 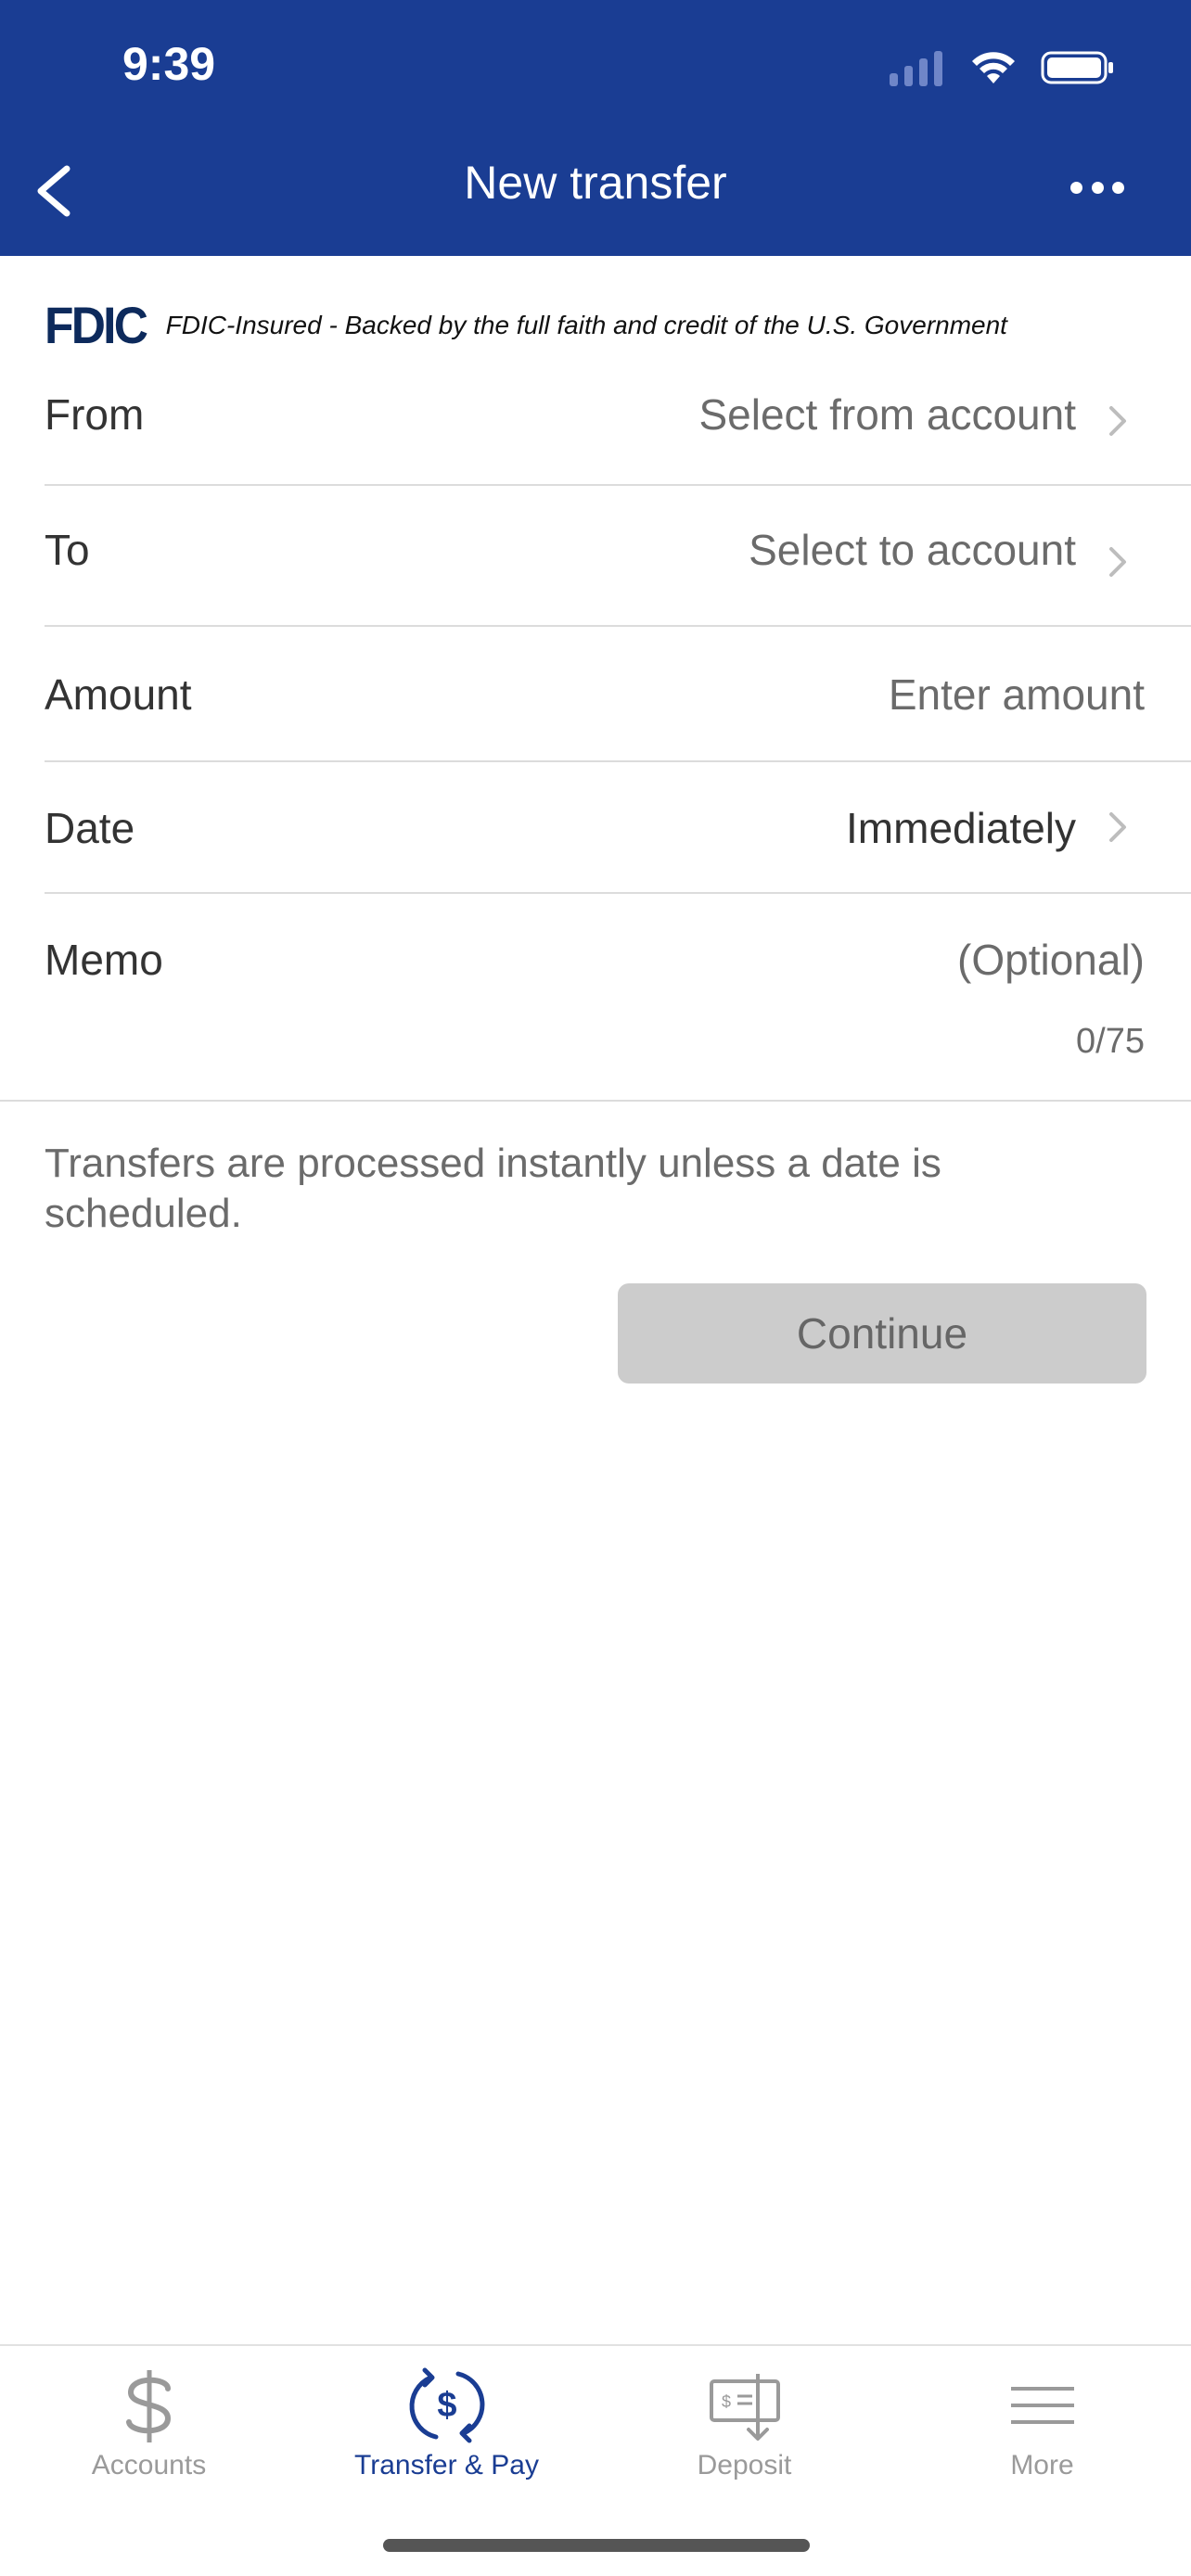 I want to click on tab-accounts: Accounts, so click(x=149, y=2435).